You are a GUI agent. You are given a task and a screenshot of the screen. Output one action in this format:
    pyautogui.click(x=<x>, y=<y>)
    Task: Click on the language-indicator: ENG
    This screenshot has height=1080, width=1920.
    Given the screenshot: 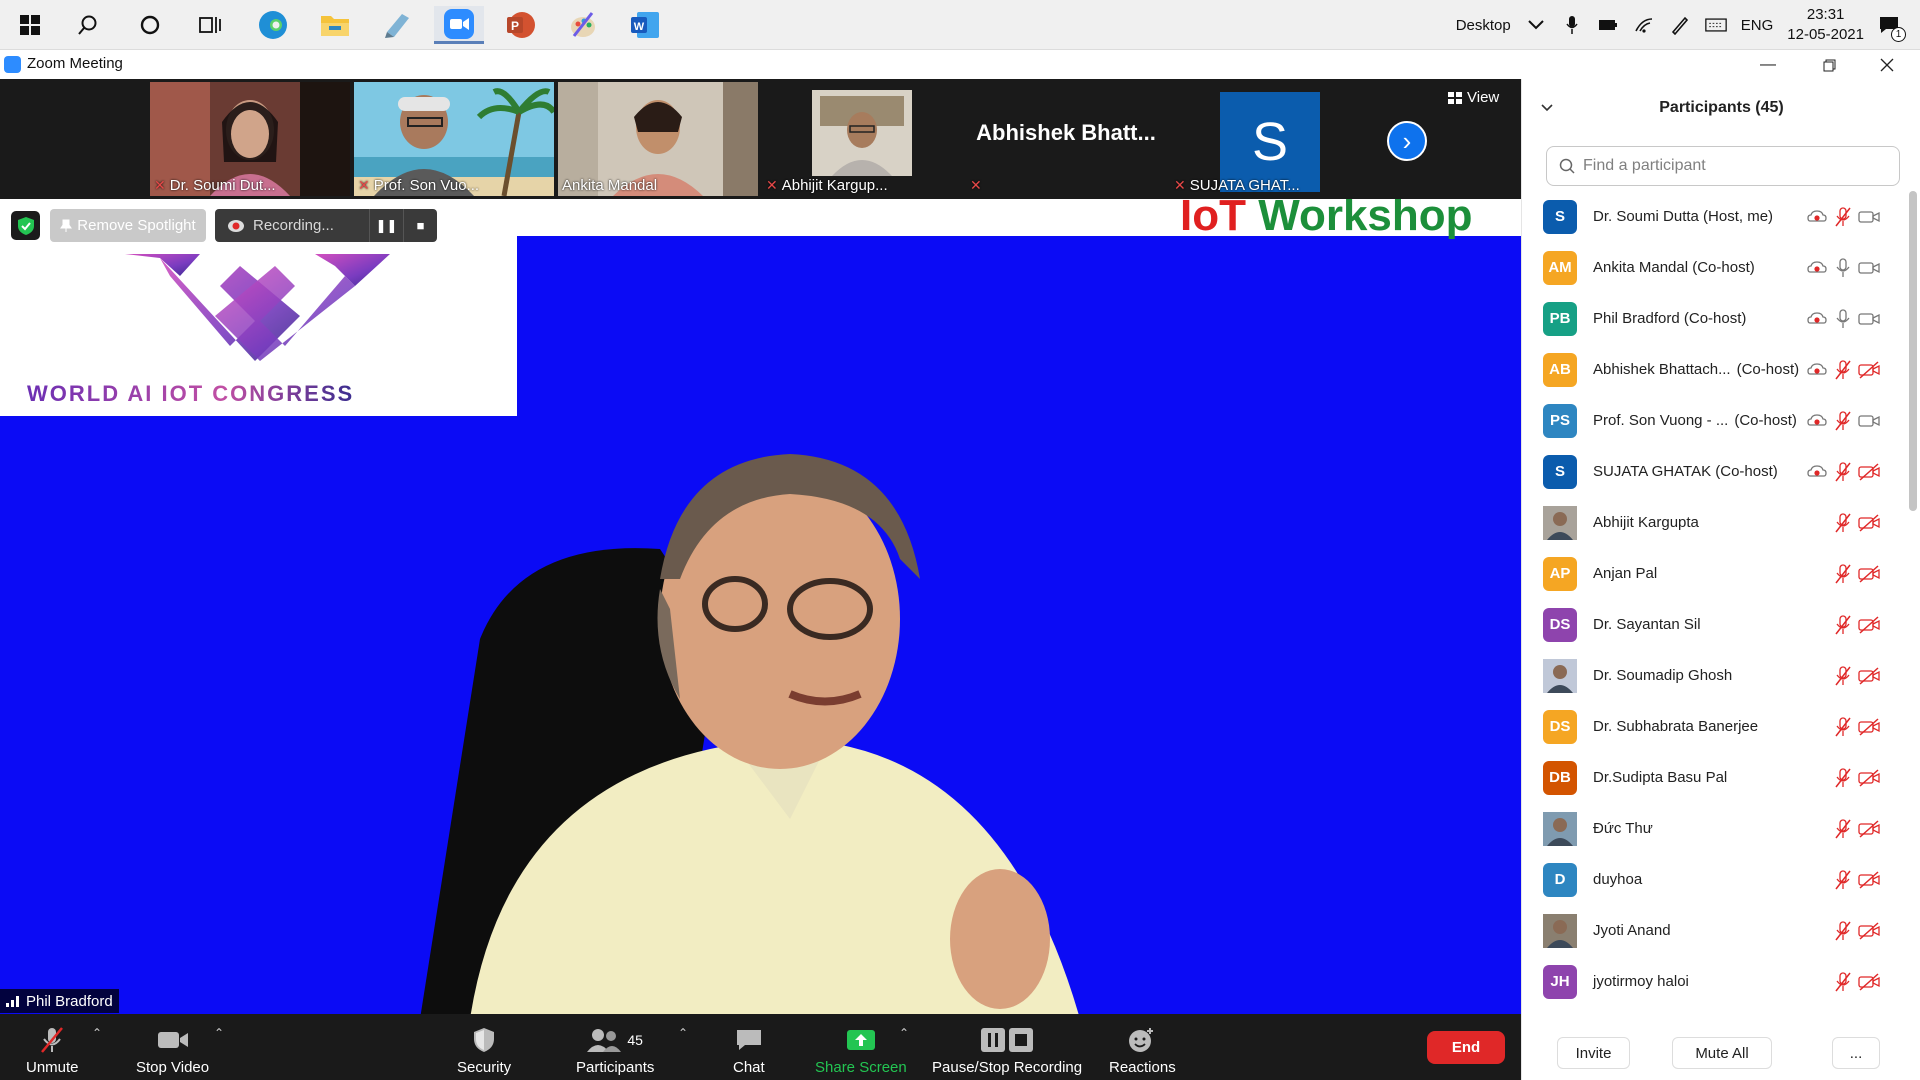 What is the action you would take?
    pyautogui.click(x=1757, y=25)
    